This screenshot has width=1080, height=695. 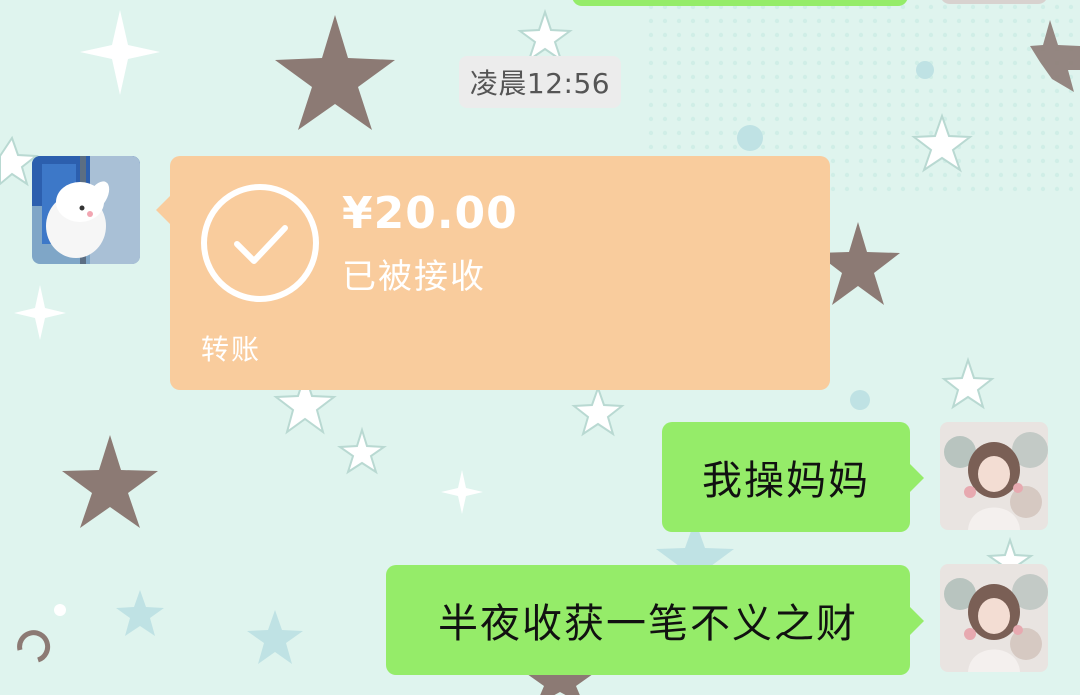 I want to click on transfer-label: 转账, so click(x=231, y=349).